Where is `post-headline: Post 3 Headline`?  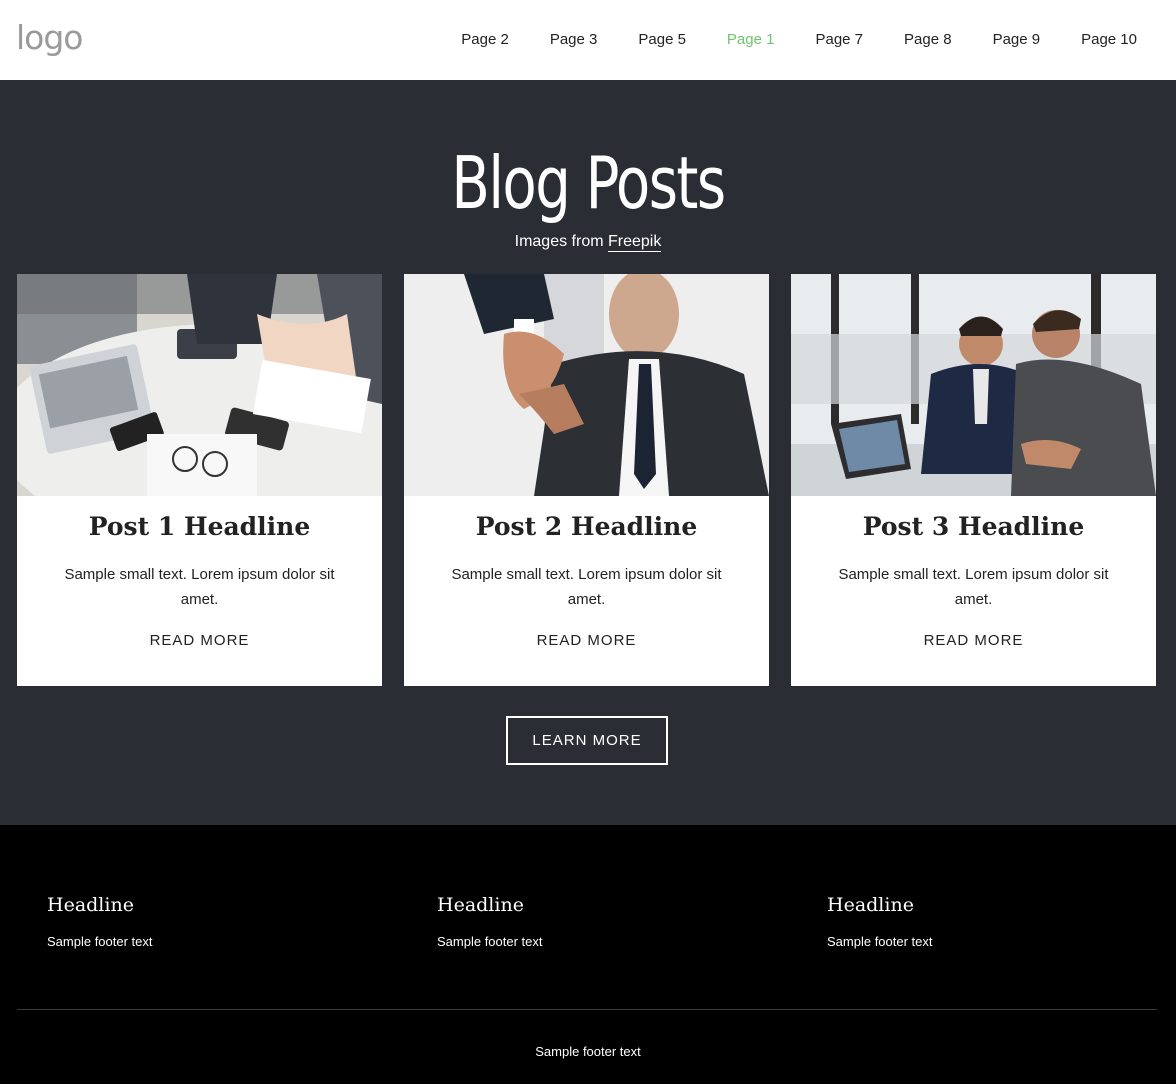
post-headline: Post 3 Headline is located at coordinates (973, 526).